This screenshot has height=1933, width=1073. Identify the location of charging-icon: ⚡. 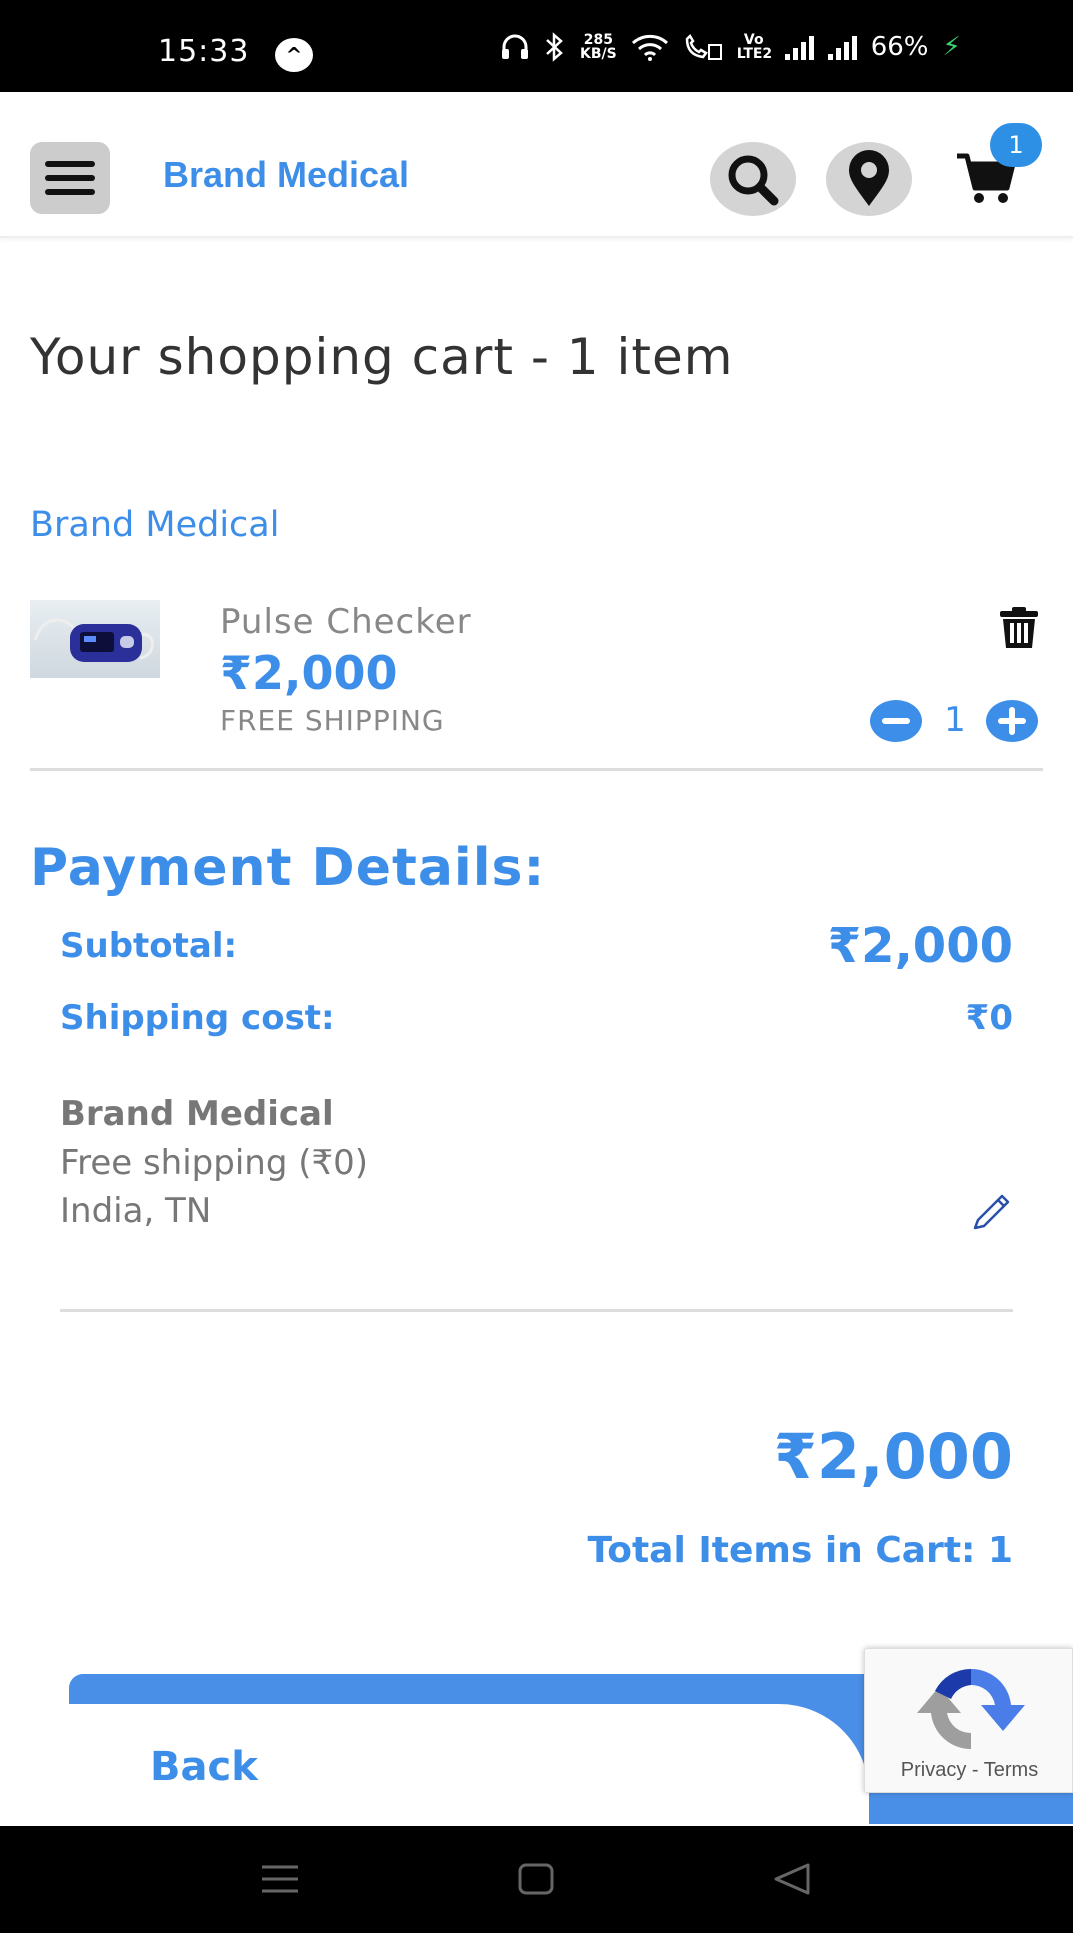
(951, 47).